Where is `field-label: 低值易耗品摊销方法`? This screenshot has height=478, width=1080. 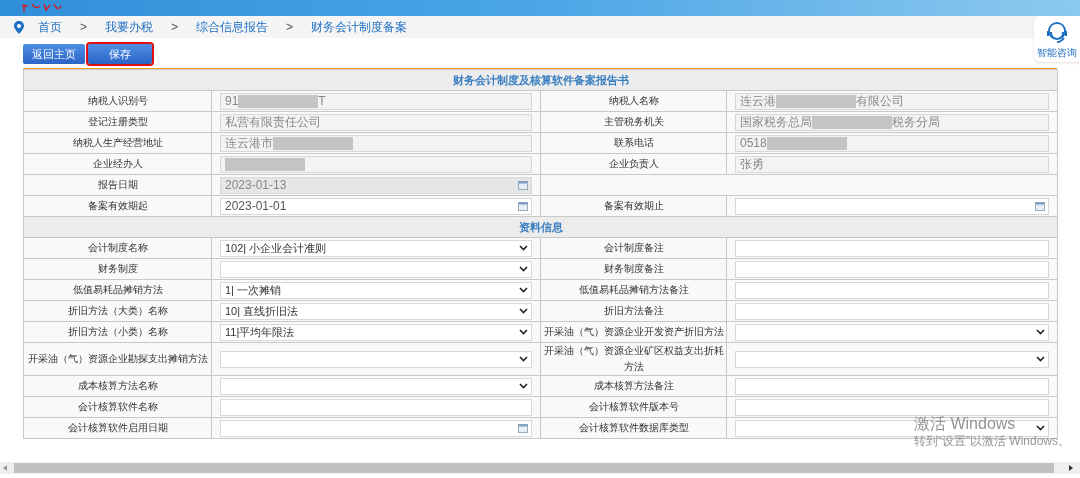
field-label: 低值易耗品摊销方法 is located at coordinates (117, 289).